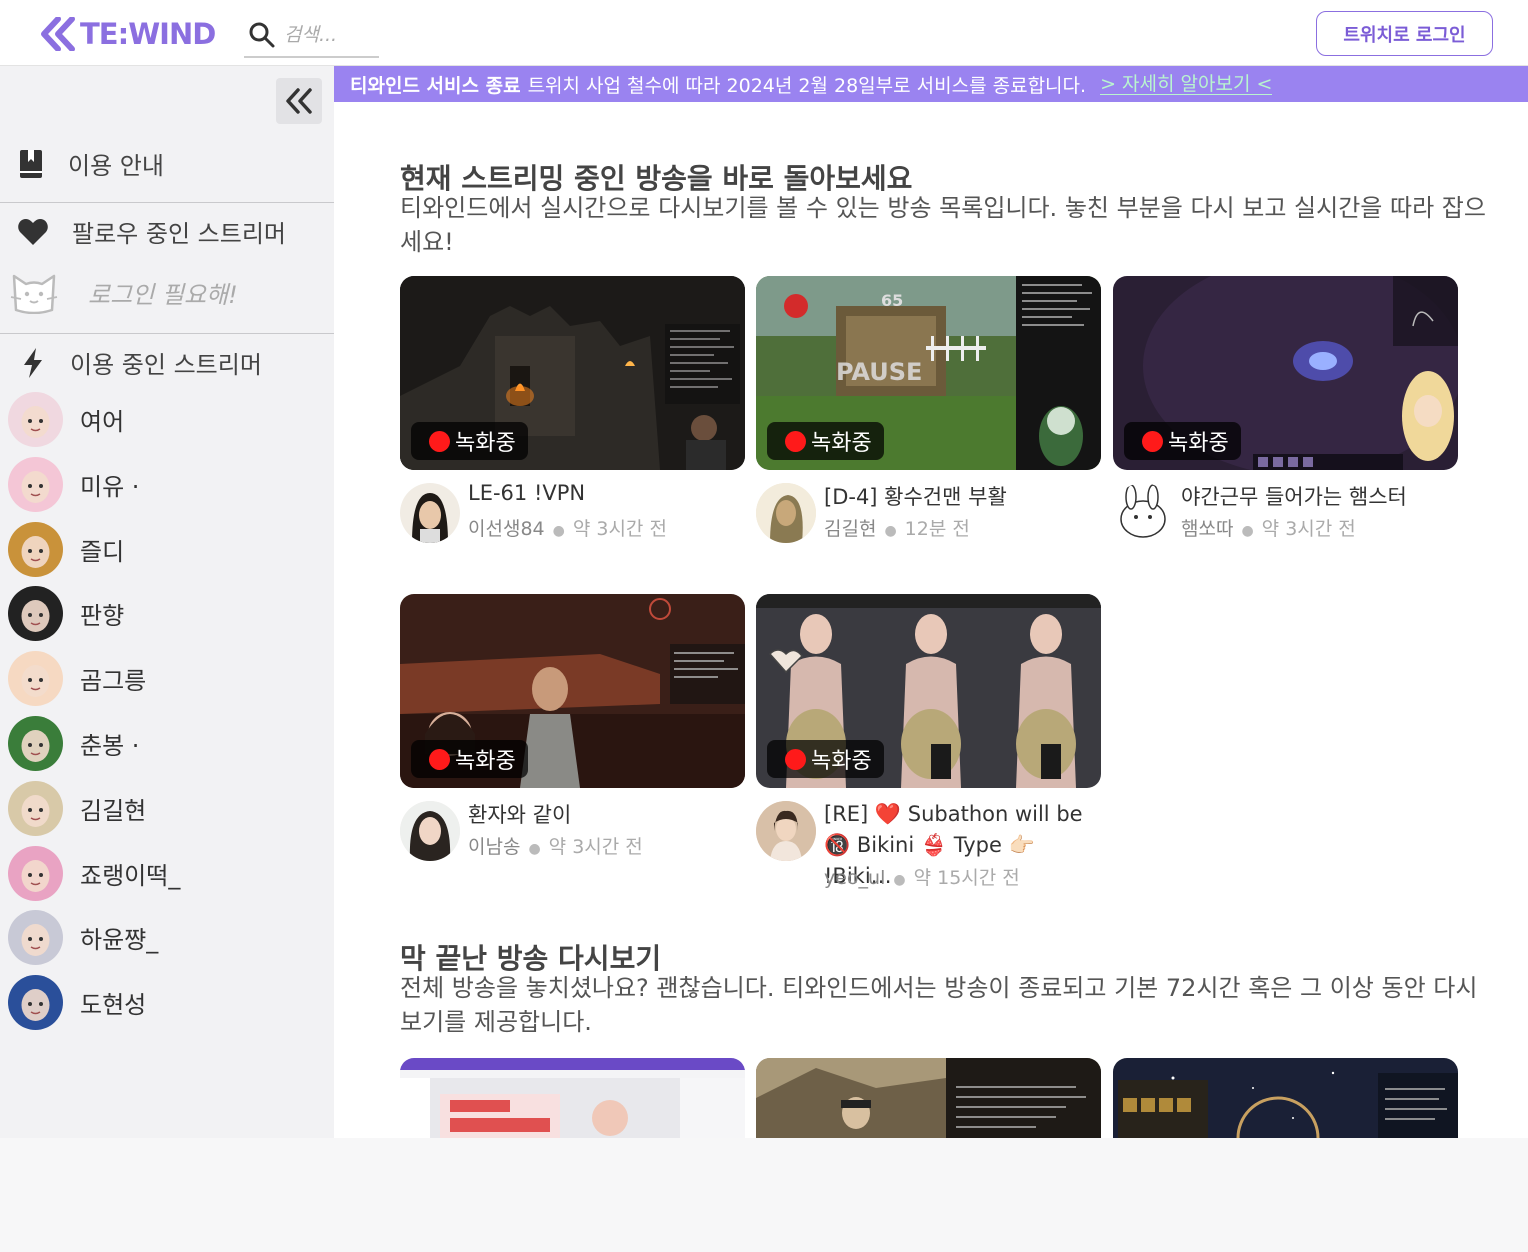 This screenshot has width=1528, height=1252. I want to click on sidebar-streamer: 미유 ·, so click(73, 484).